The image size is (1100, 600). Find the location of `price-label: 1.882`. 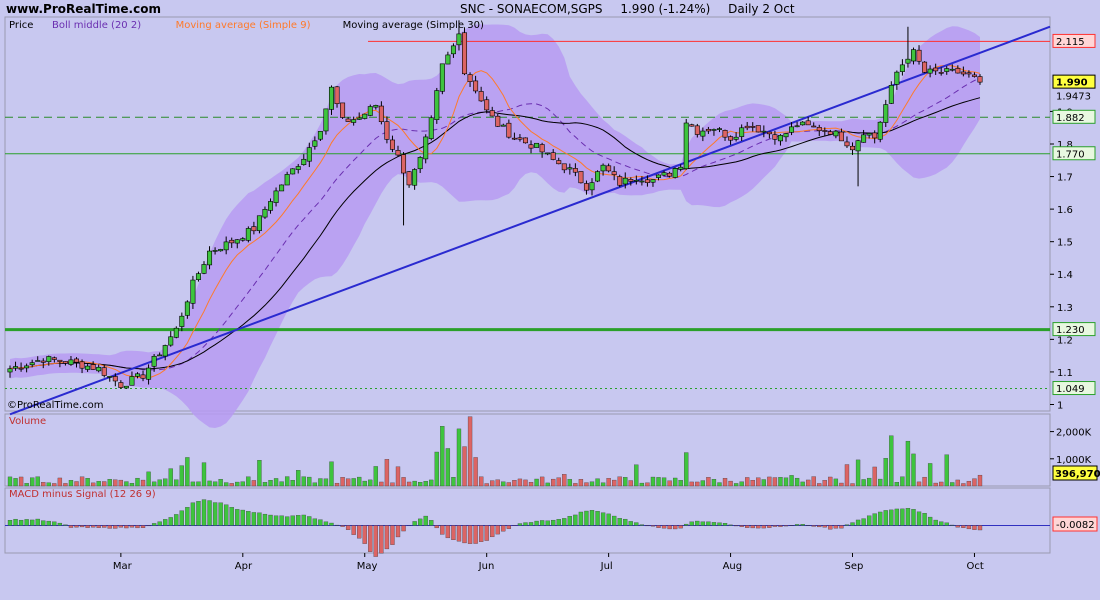

price-label: 1.882 is located at coordinates (1074, 116).